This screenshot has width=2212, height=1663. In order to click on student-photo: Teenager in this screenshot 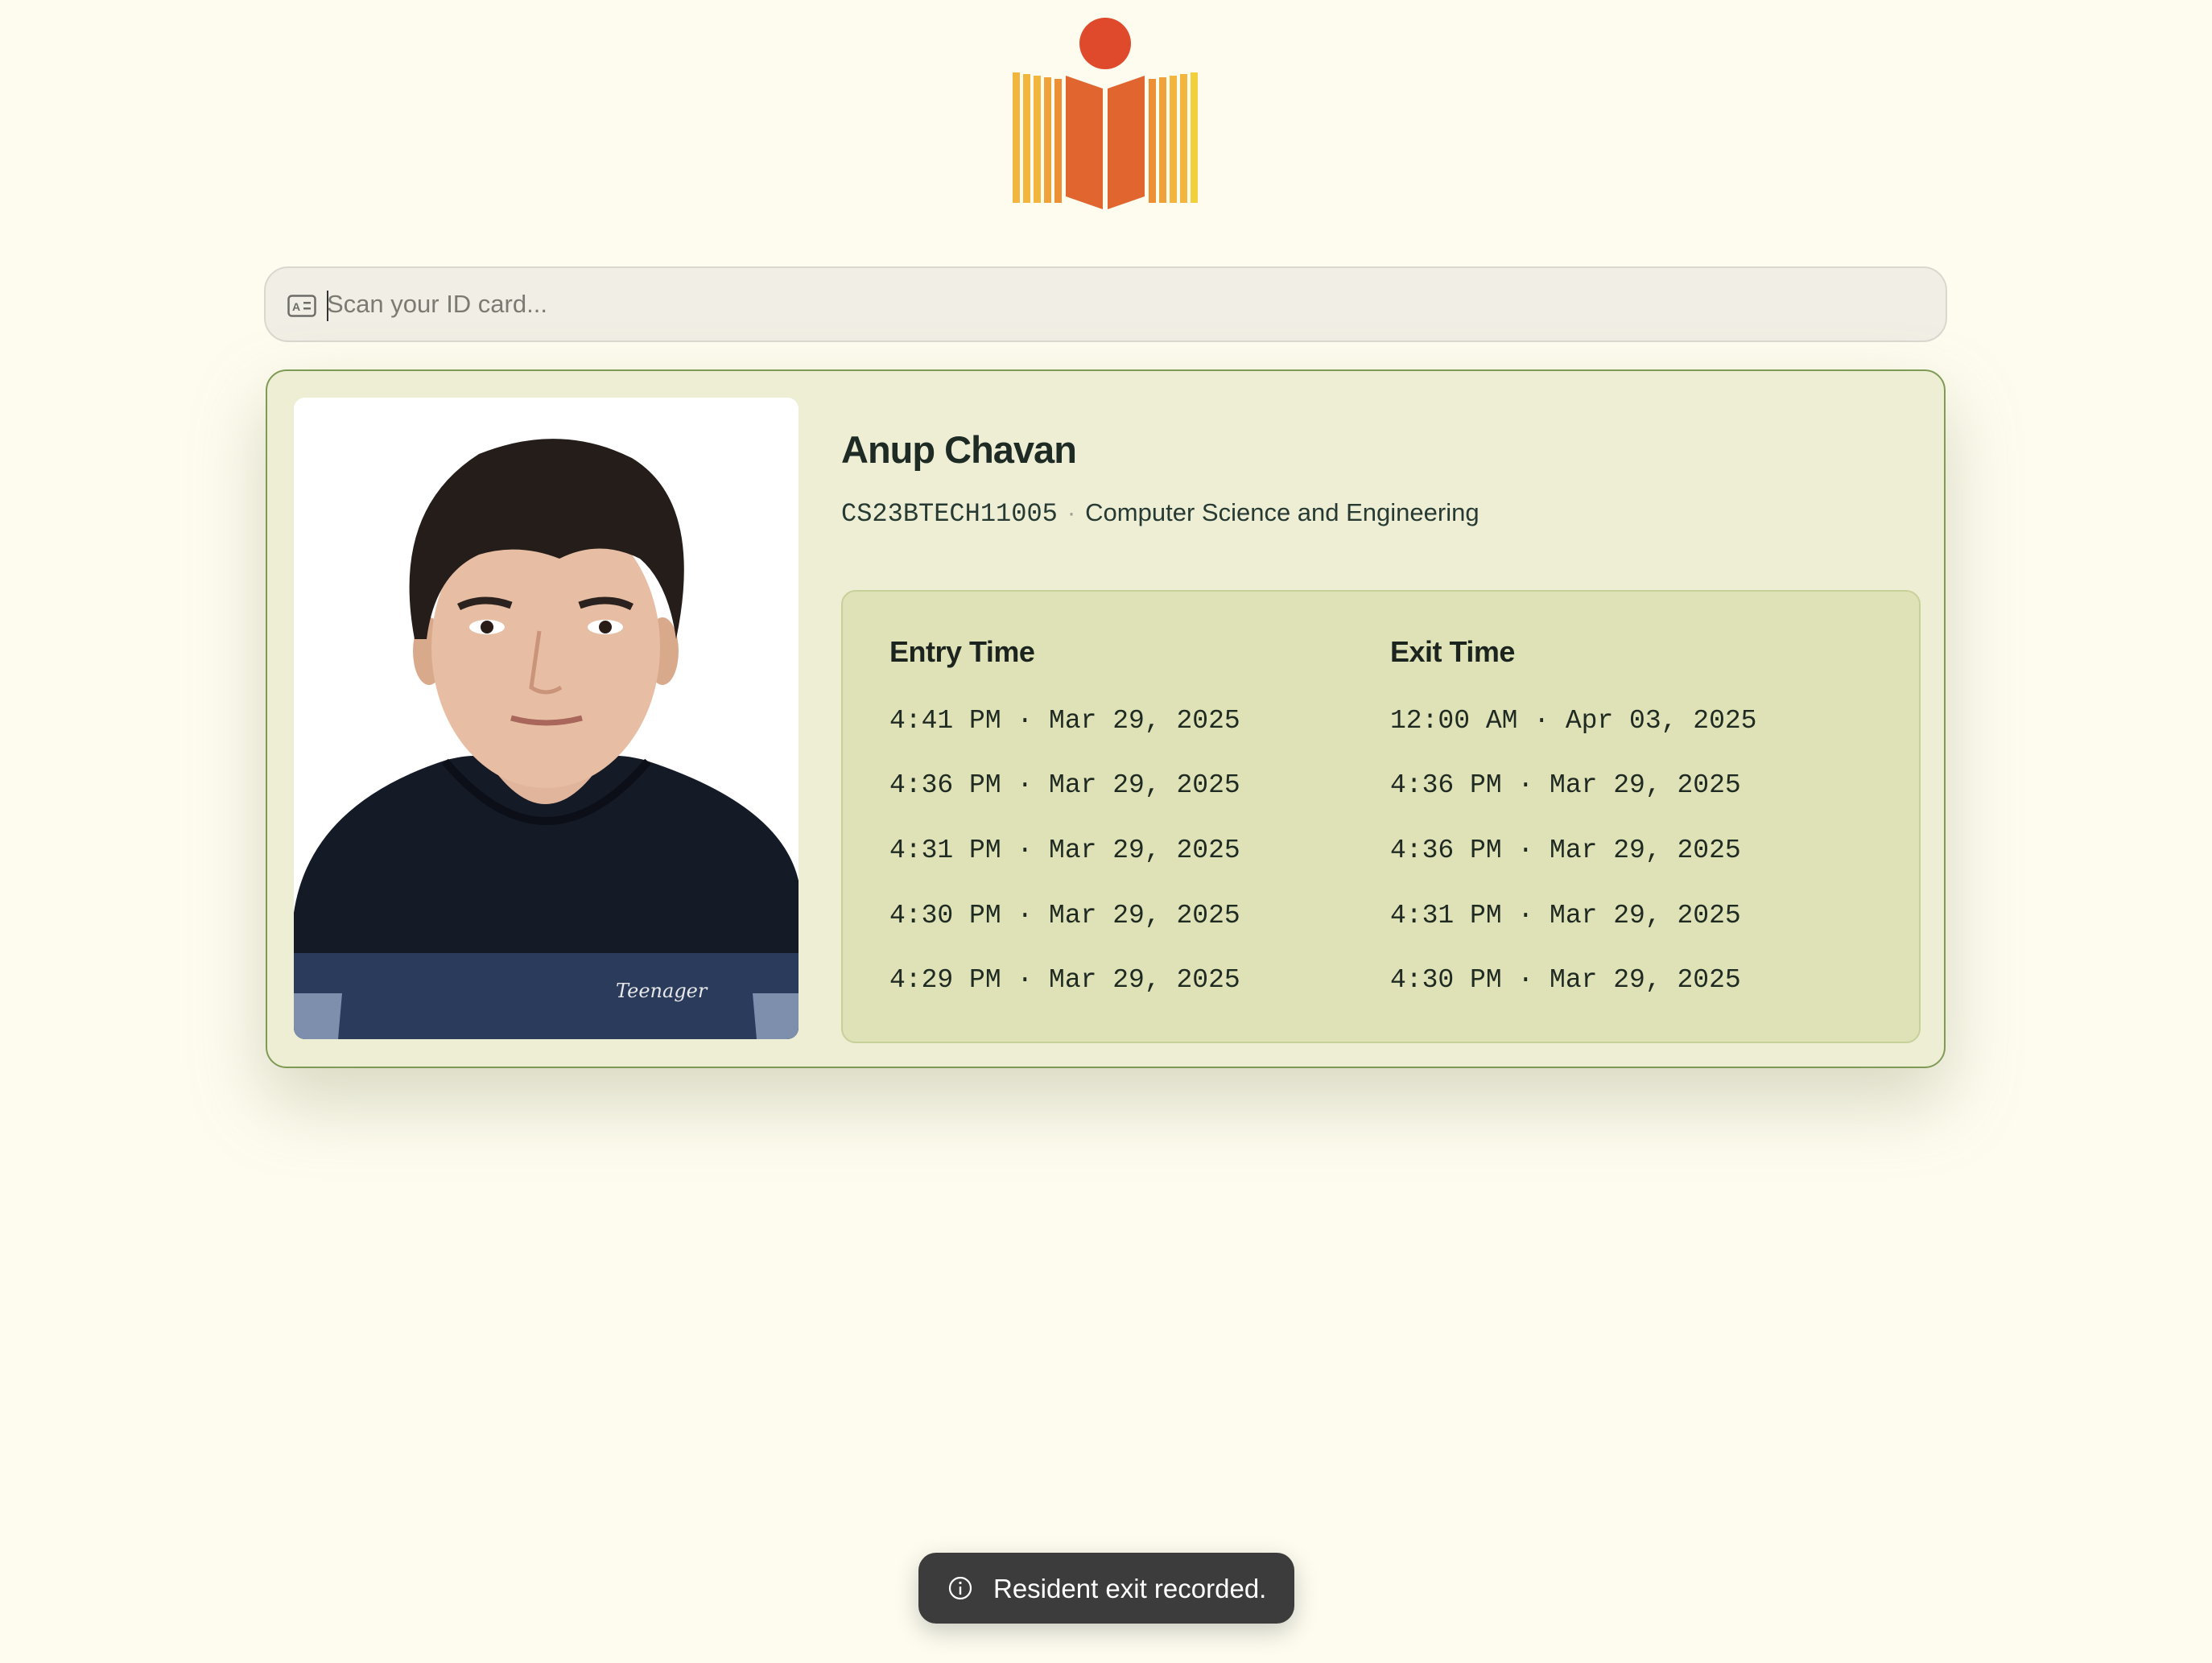, I will do `click(546, 718)`.